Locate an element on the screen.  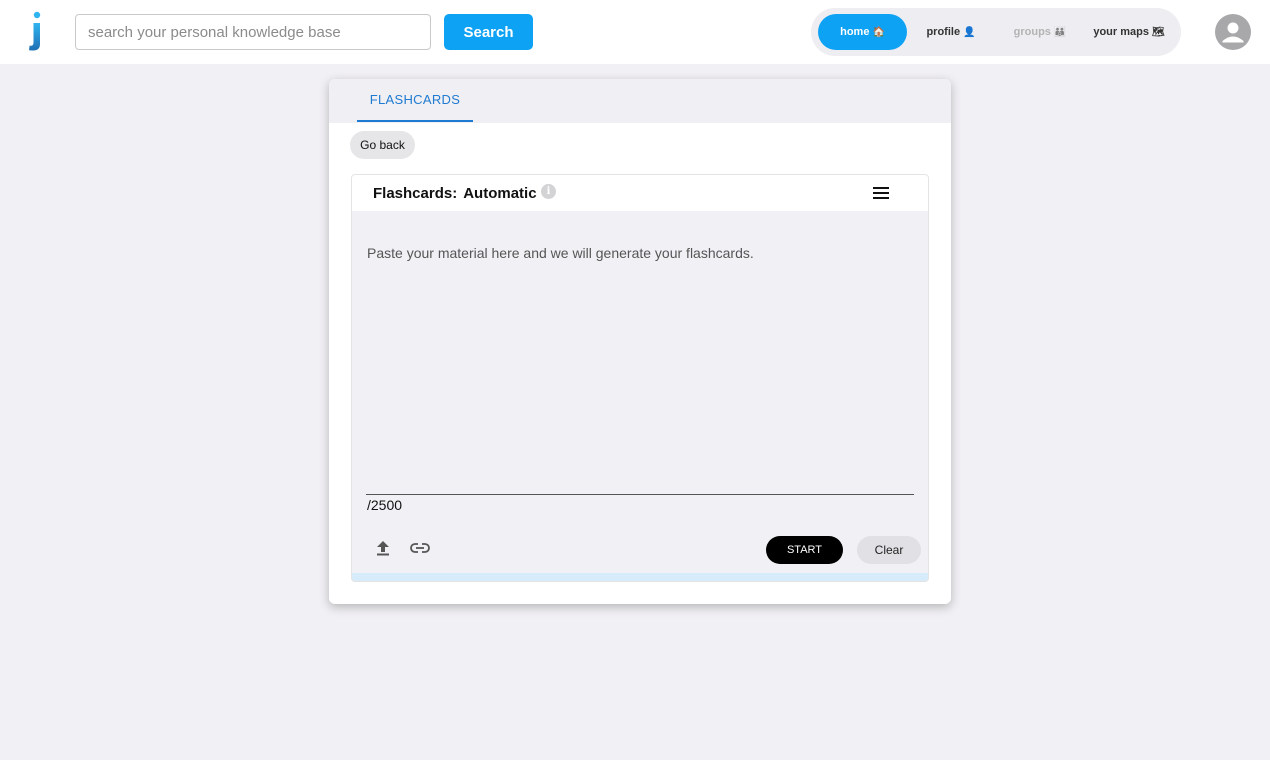
panel-title-label: Flashcards: is located at coordinates (415, 193).